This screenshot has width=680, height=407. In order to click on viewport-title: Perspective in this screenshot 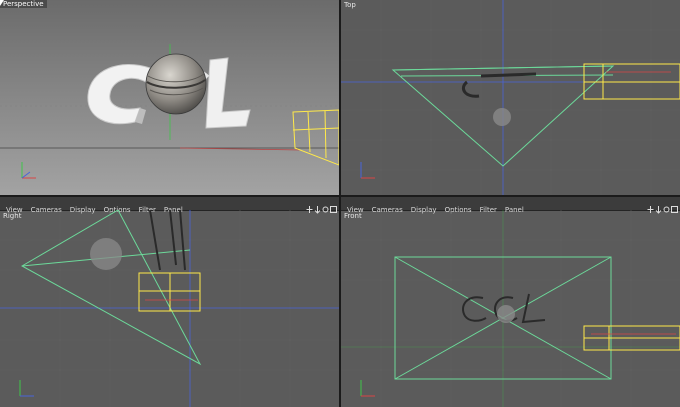, I will do `click(23, 4)`.